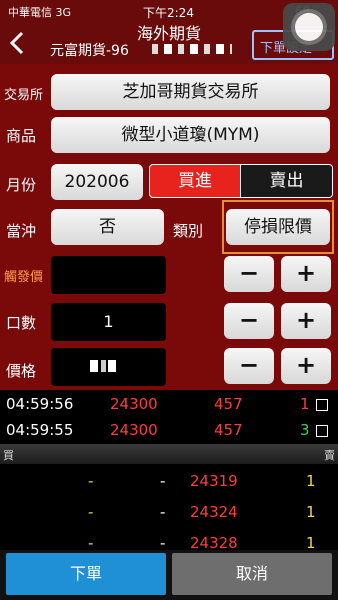 The width and height of the screenshot is (338, 600). Describe the element at coordinates (249, 321) in the screenshot. I see `quantity-minus-button: −` at that location.